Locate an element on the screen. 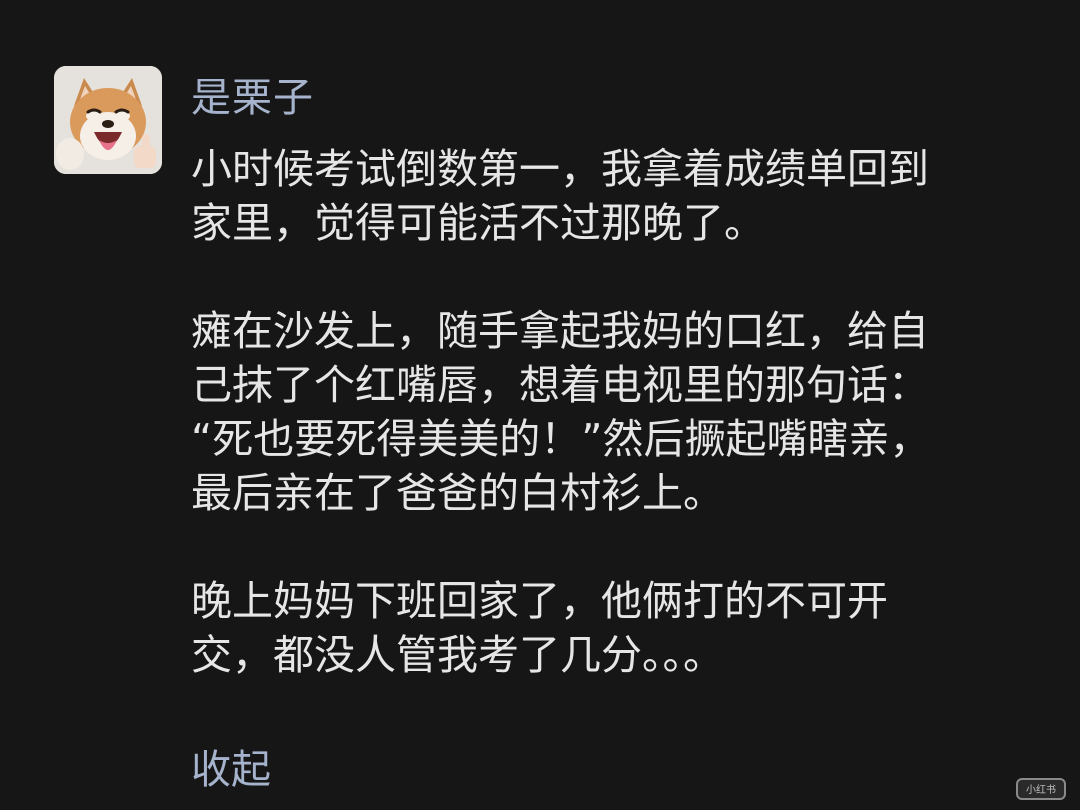  text-line: 最后亲在了爸爸的白村衫上。 is located at coordinates (457, 493).